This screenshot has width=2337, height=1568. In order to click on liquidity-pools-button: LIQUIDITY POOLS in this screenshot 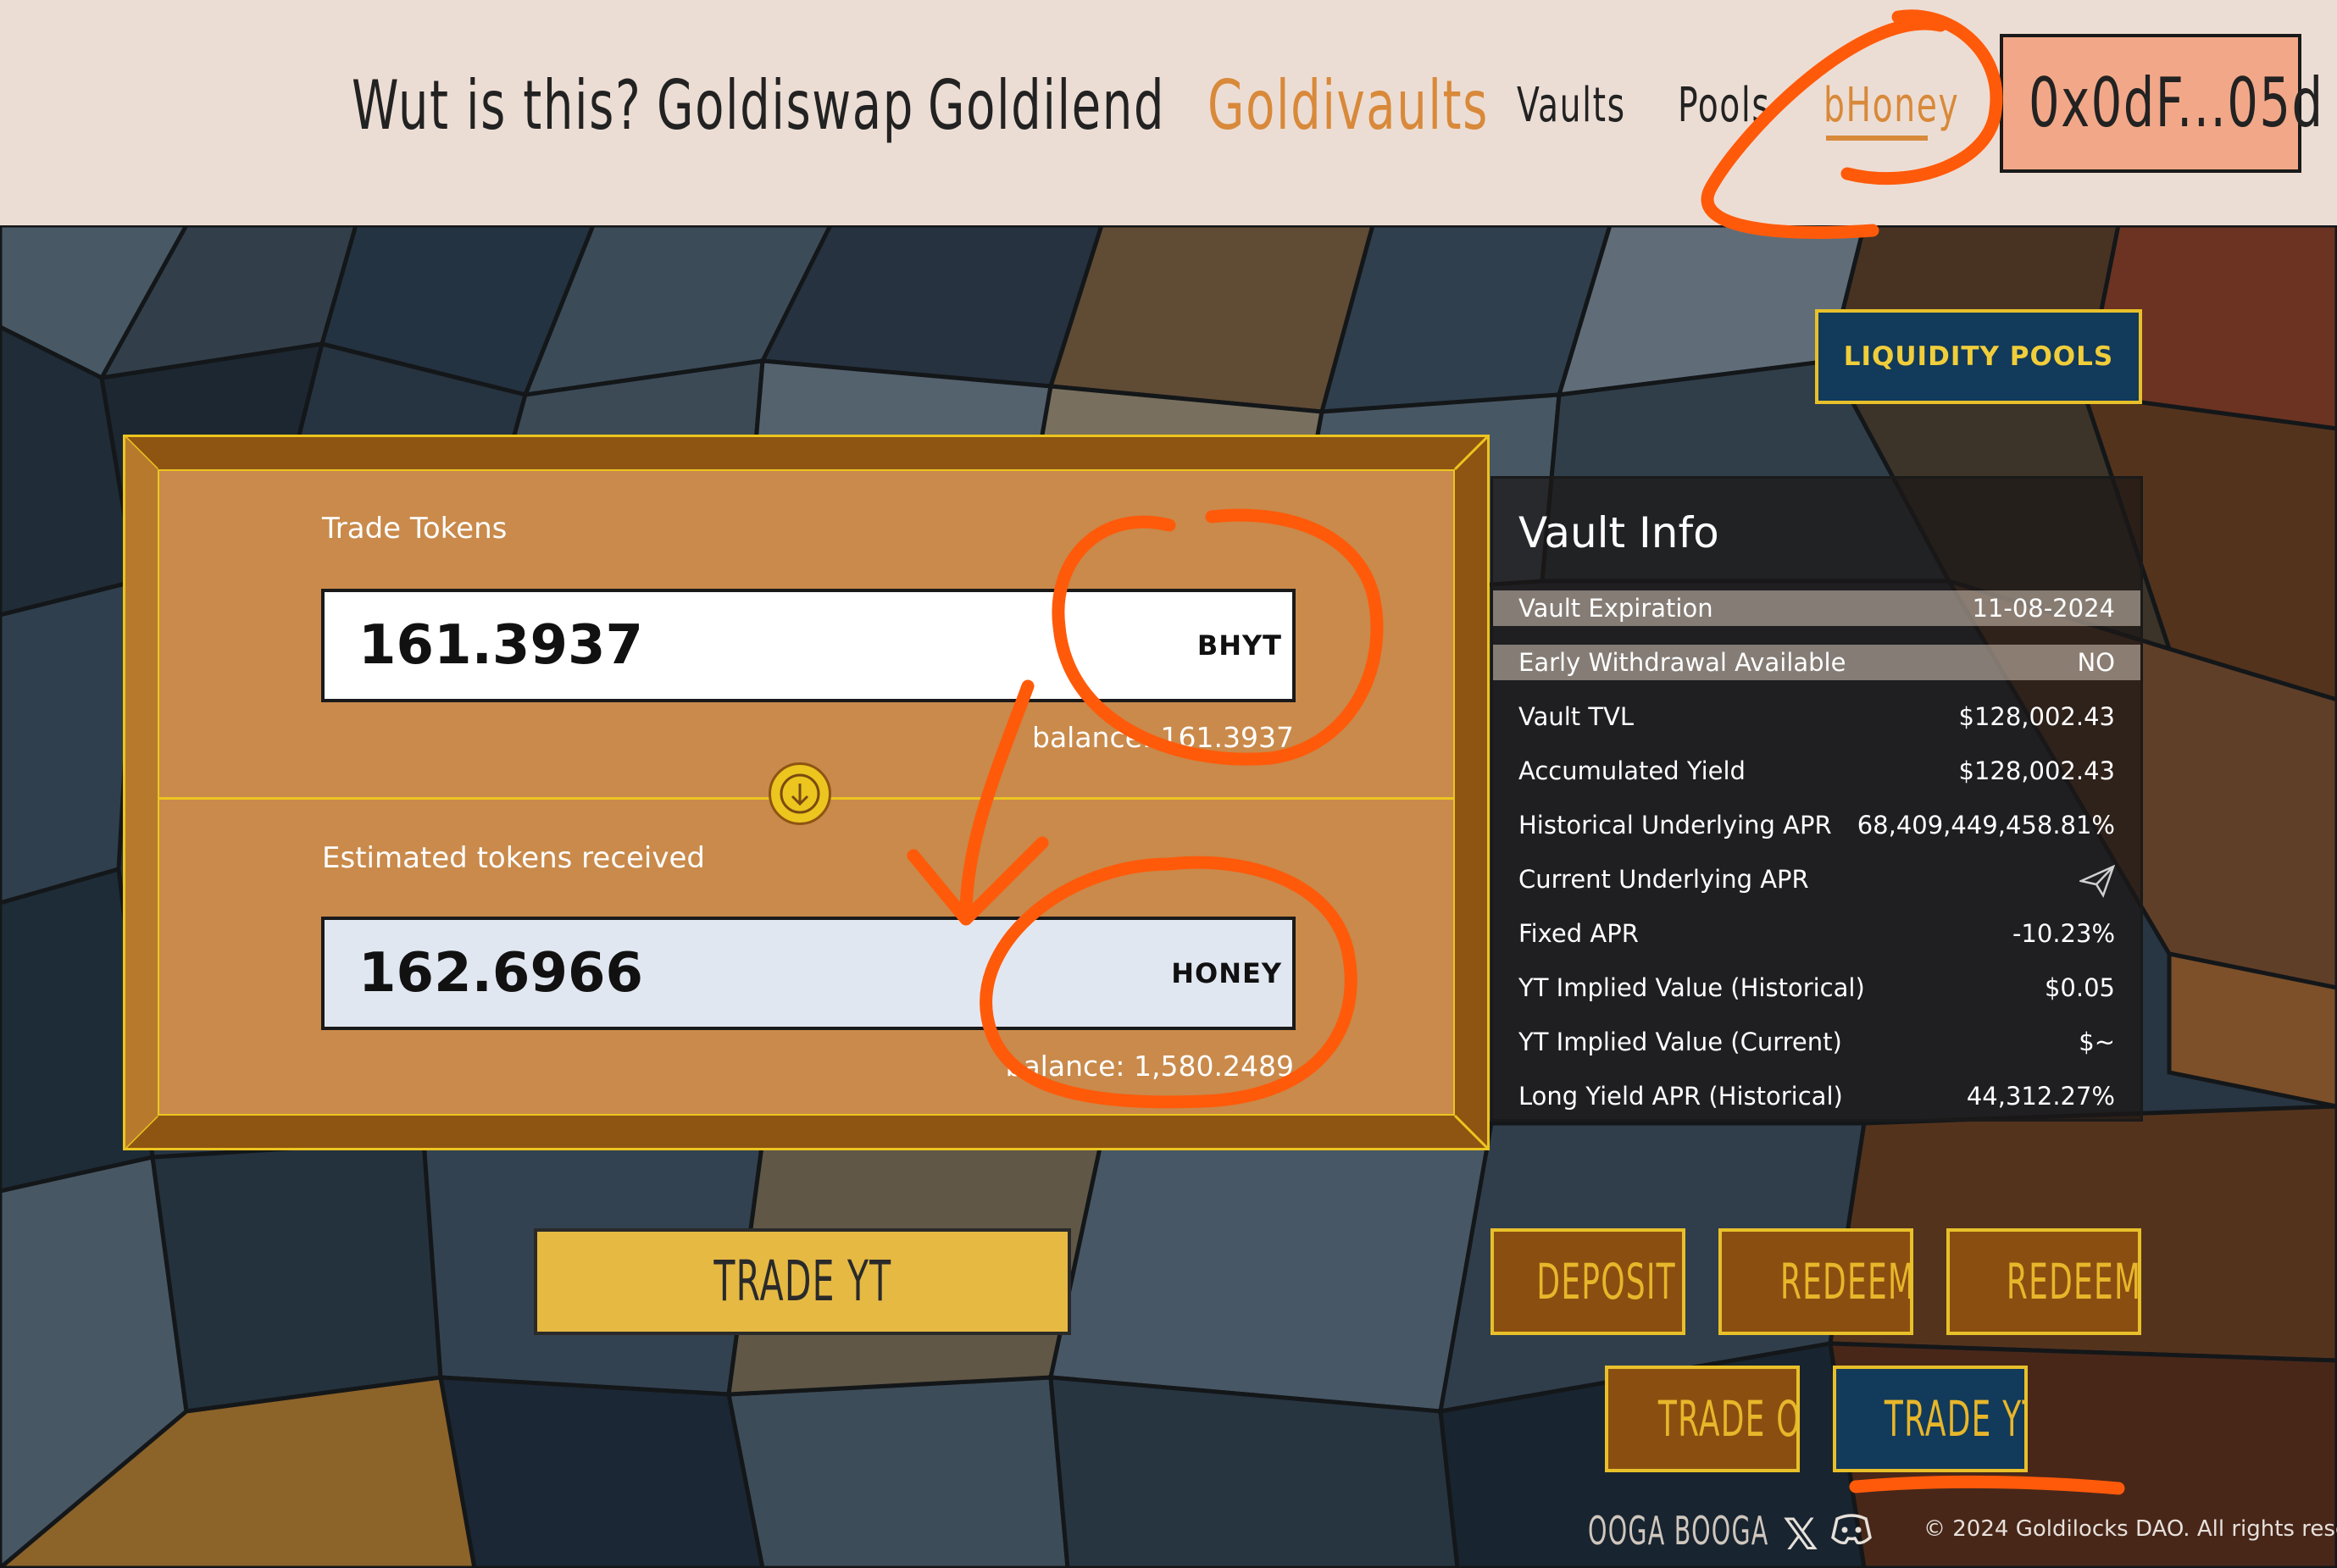, I will do `click(1978, 356)`.